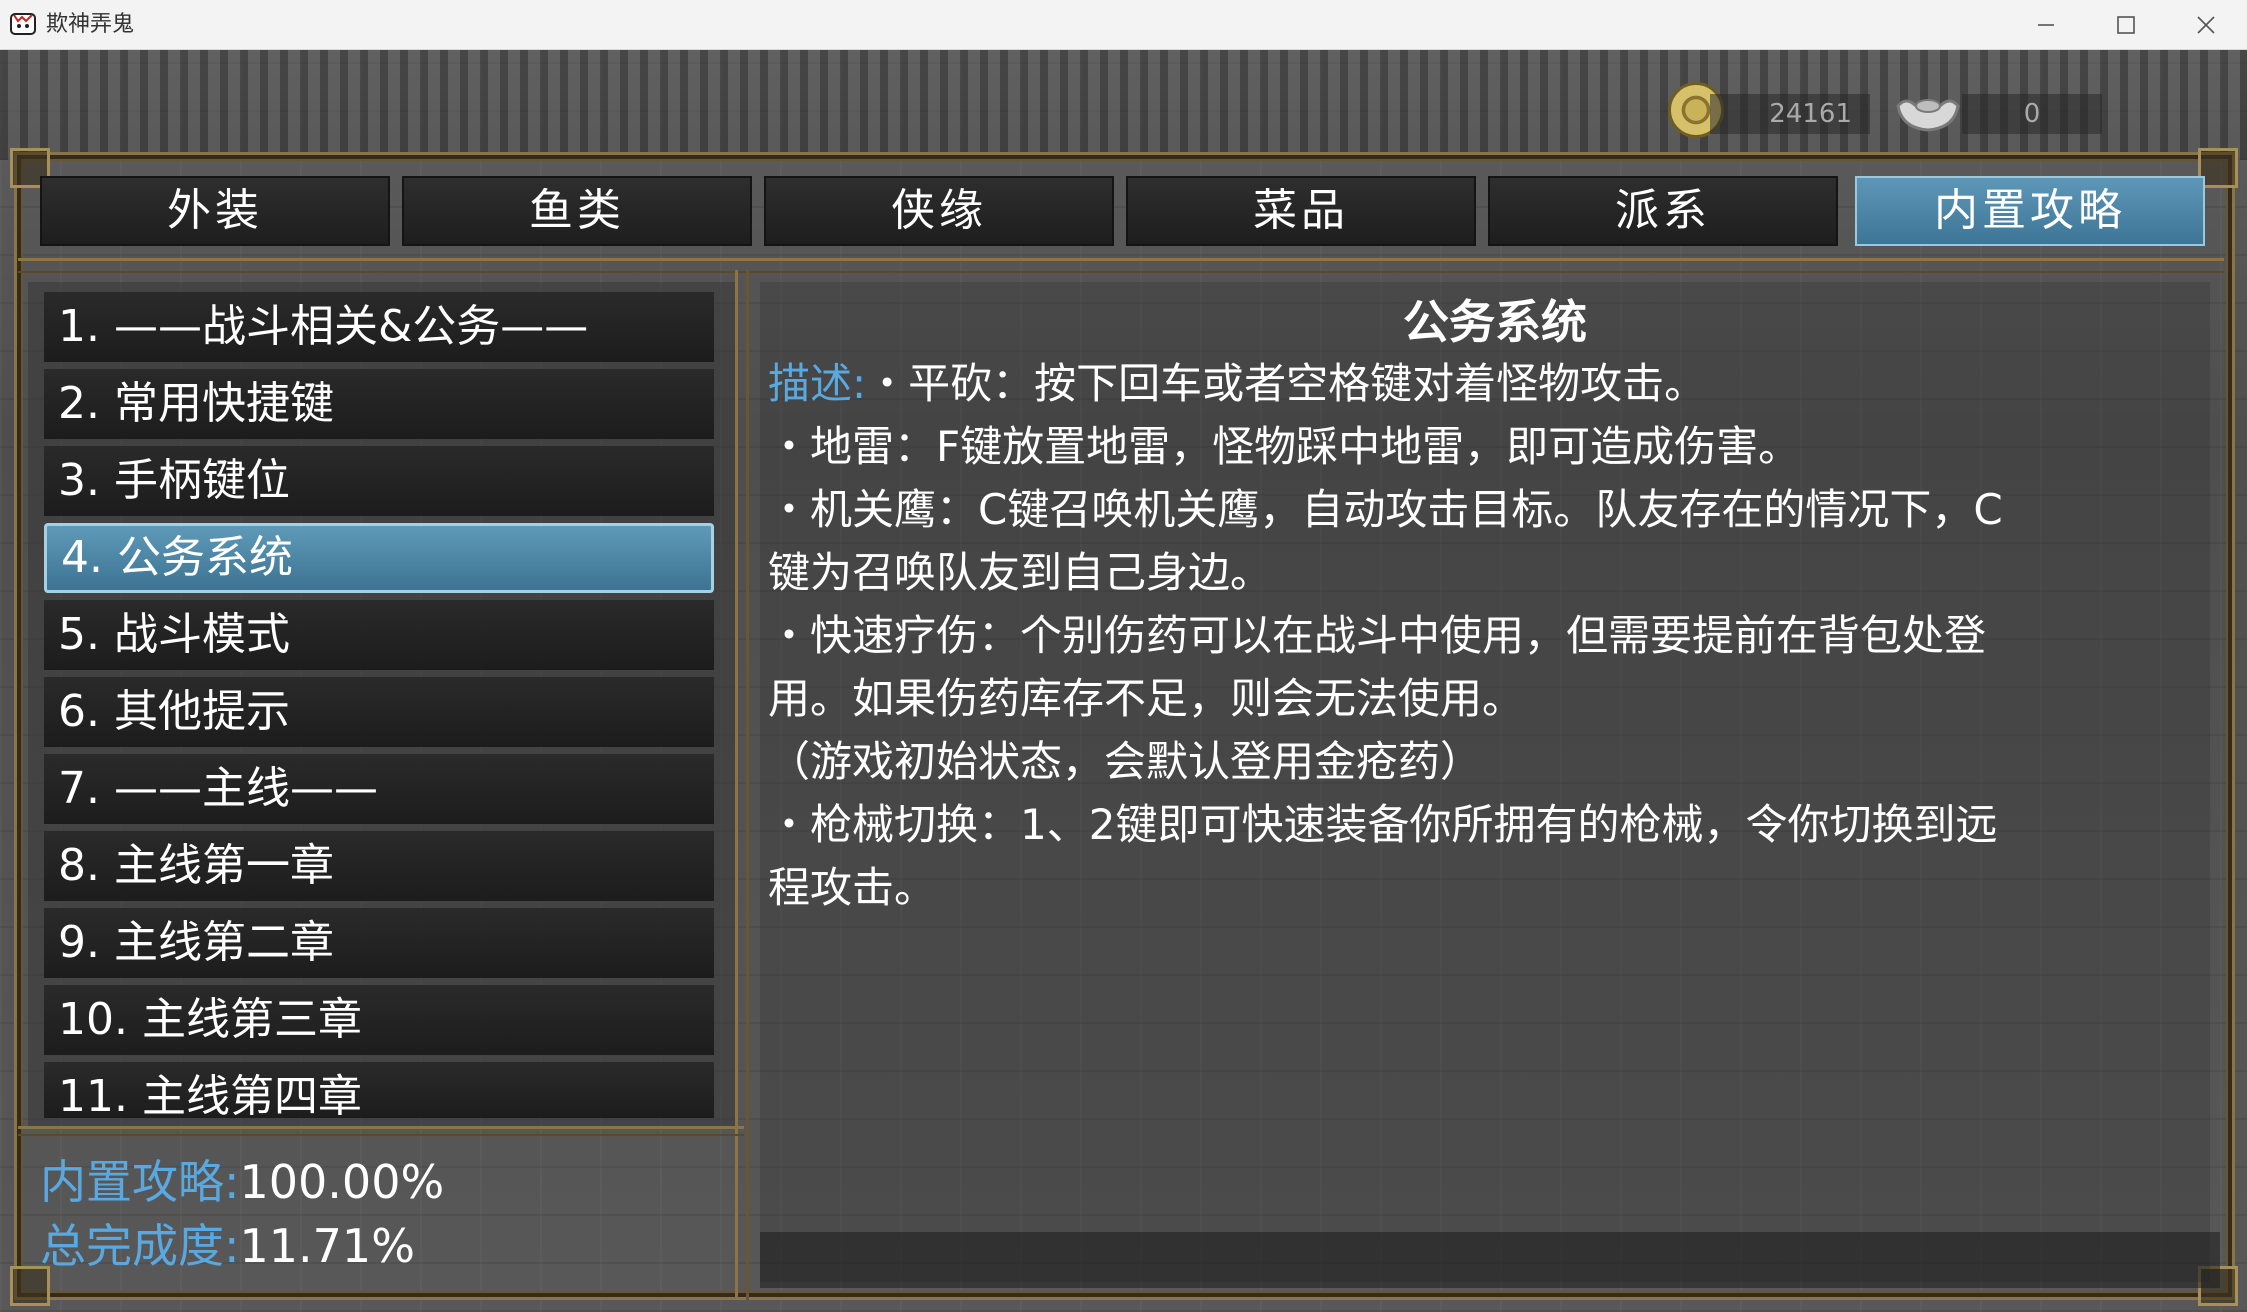 This screenshot has width=2247, height=1312. Describe the element at coordinates (852, 887) in the screenshot. I see `content-line: 程攻击。` at that location.